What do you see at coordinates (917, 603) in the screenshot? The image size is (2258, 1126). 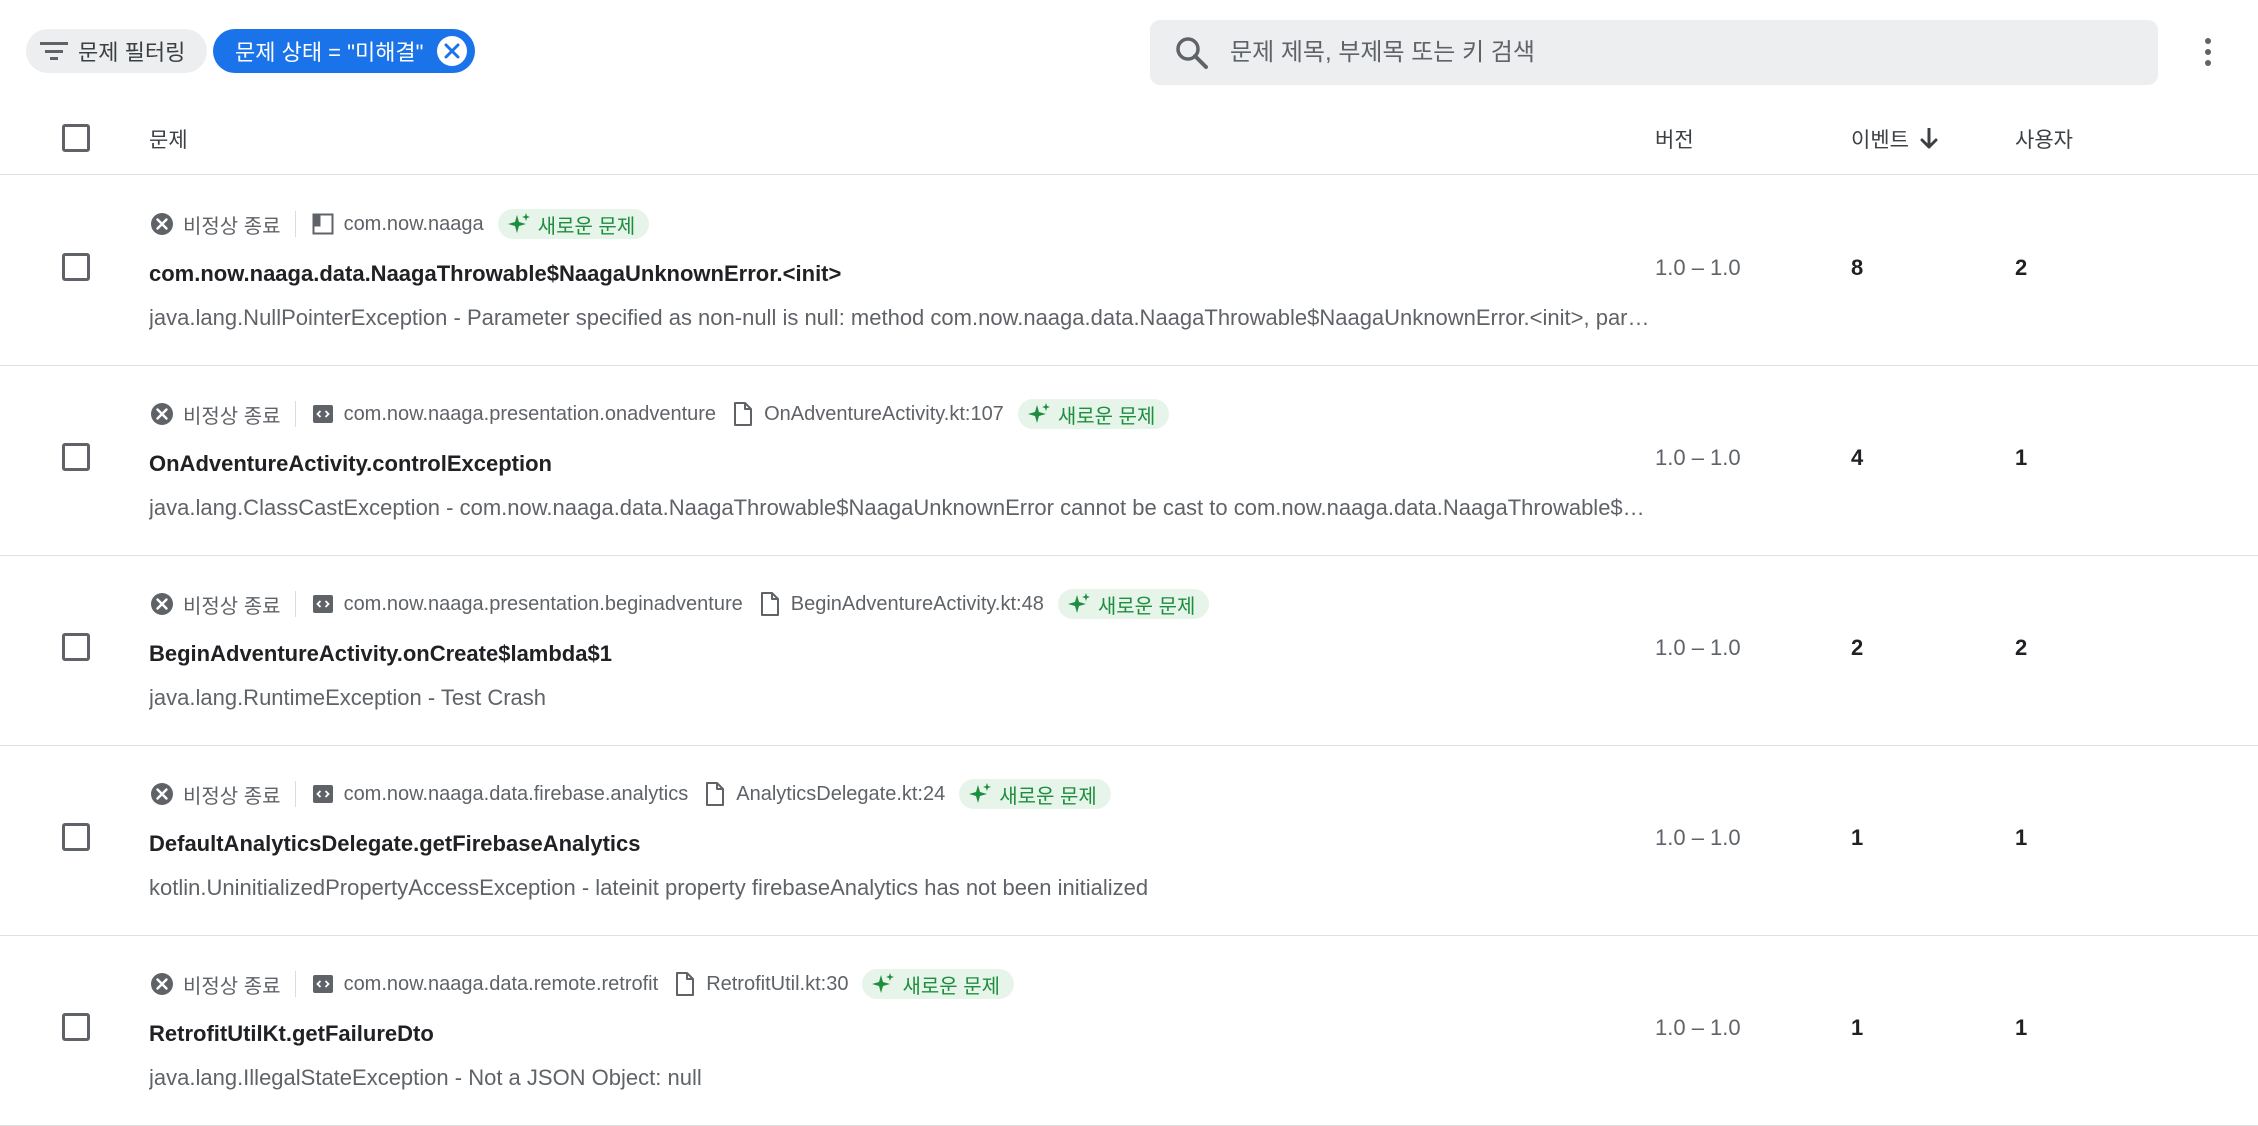 I see `issue-file: BeginAdventureActivity.kt:48` at bounding box center [917, 603].